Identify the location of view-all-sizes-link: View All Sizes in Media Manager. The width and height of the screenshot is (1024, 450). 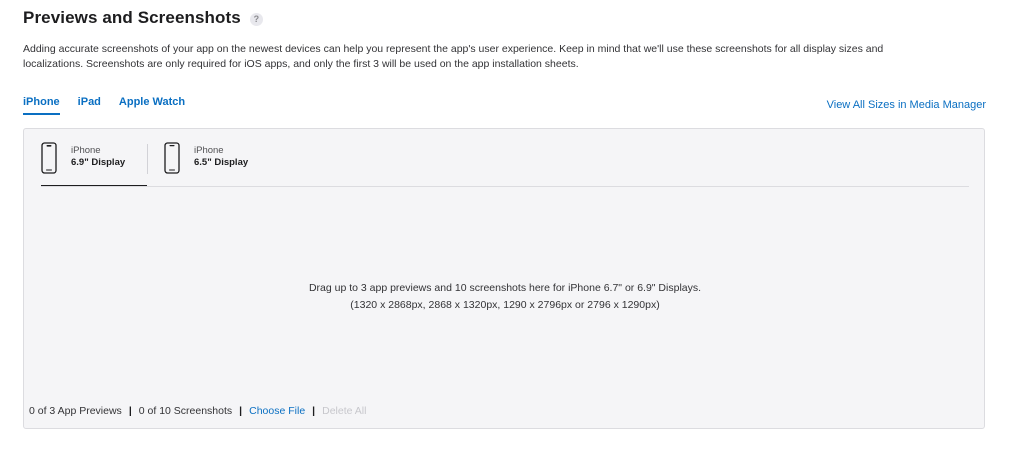
(906, 105).